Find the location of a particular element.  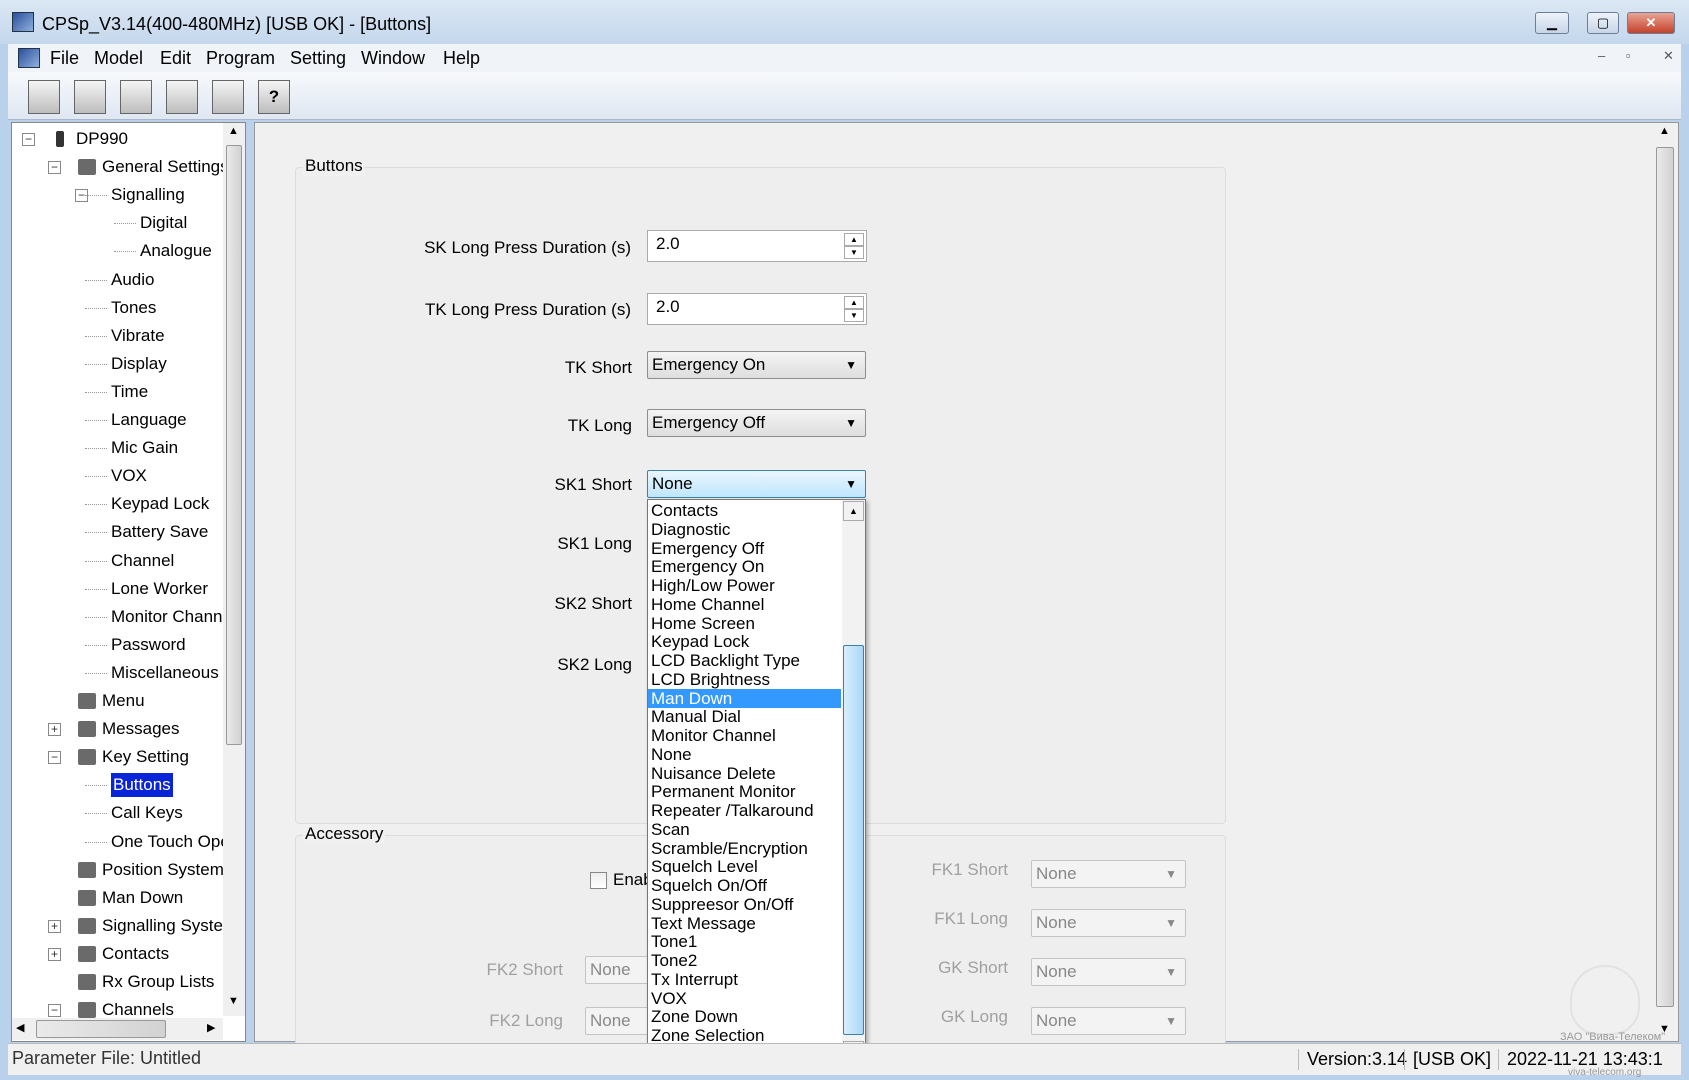

dropdown-option: Squelch On/Off is located at coordinates (744, 885).